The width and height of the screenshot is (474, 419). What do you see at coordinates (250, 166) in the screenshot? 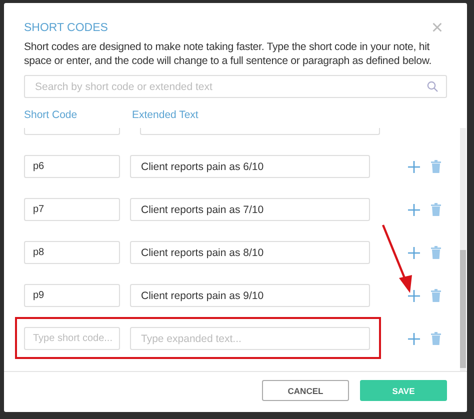
I see `extended-text-field: Client reports pain as 6/10` at bounding box center [250, 166].